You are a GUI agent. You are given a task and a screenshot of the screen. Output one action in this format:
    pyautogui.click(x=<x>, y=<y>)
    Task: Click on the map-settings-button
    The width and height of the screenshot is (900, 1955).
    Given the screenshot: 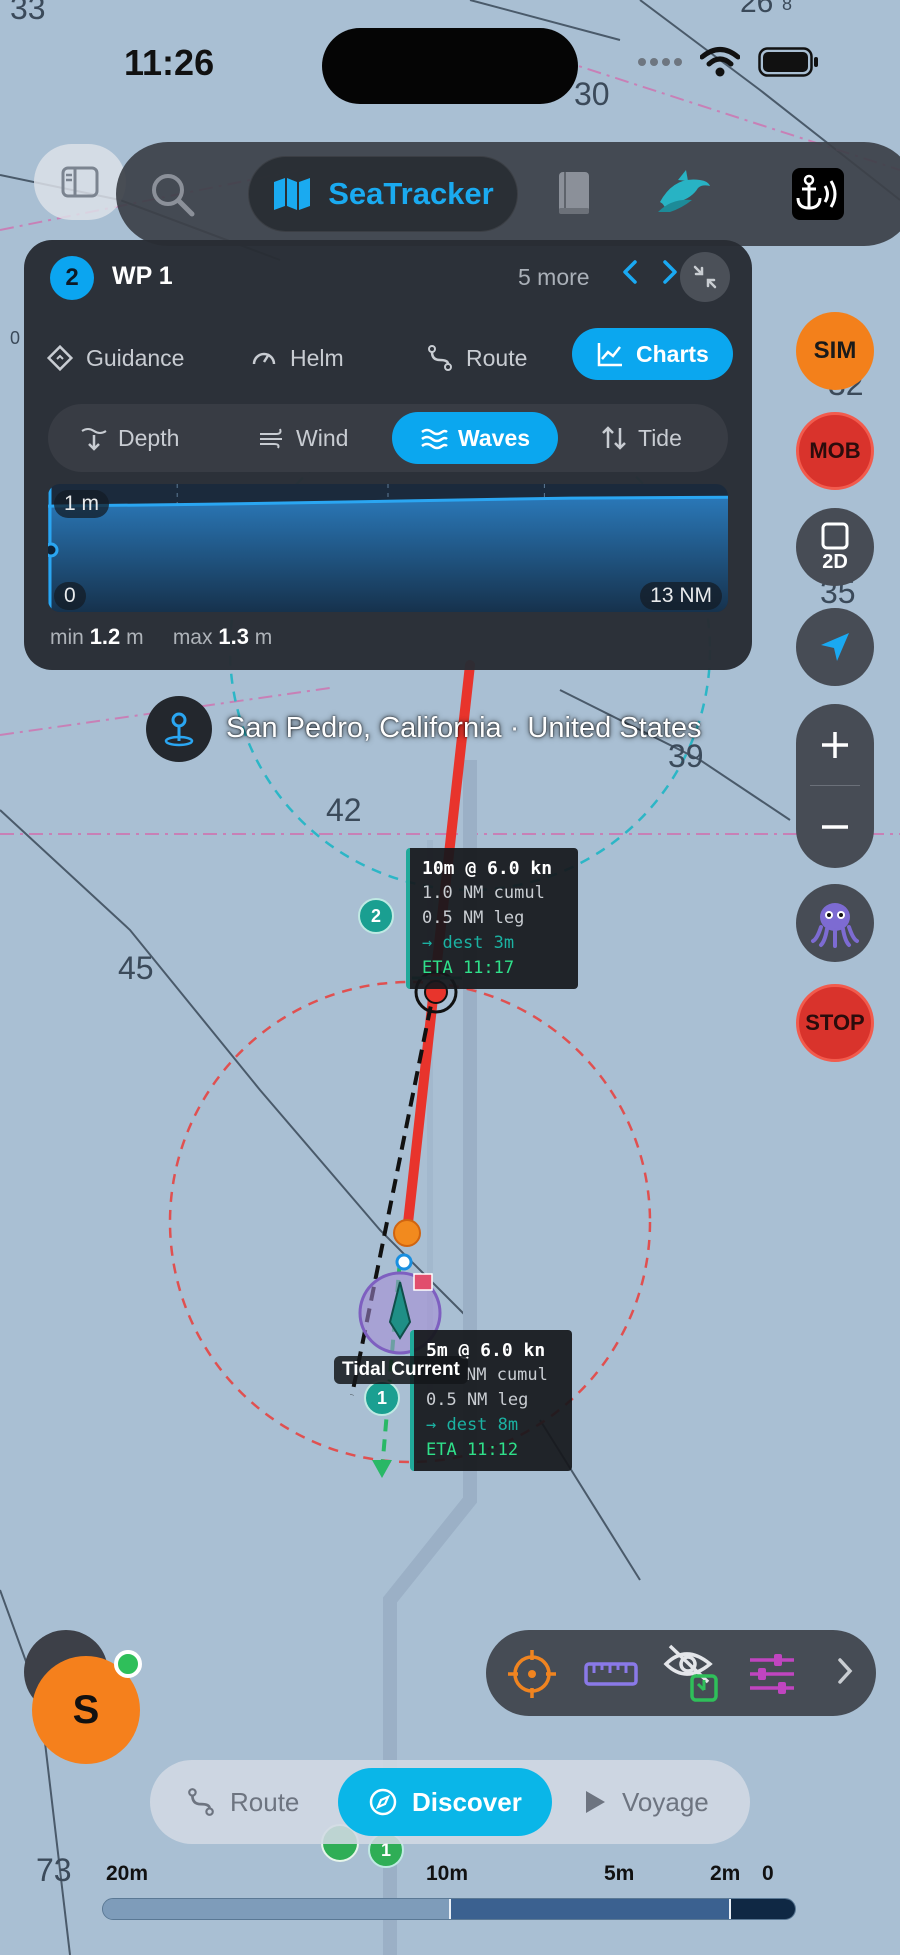 What is the action you would take?
    pyautogui.click(x=772, y=1676)
    